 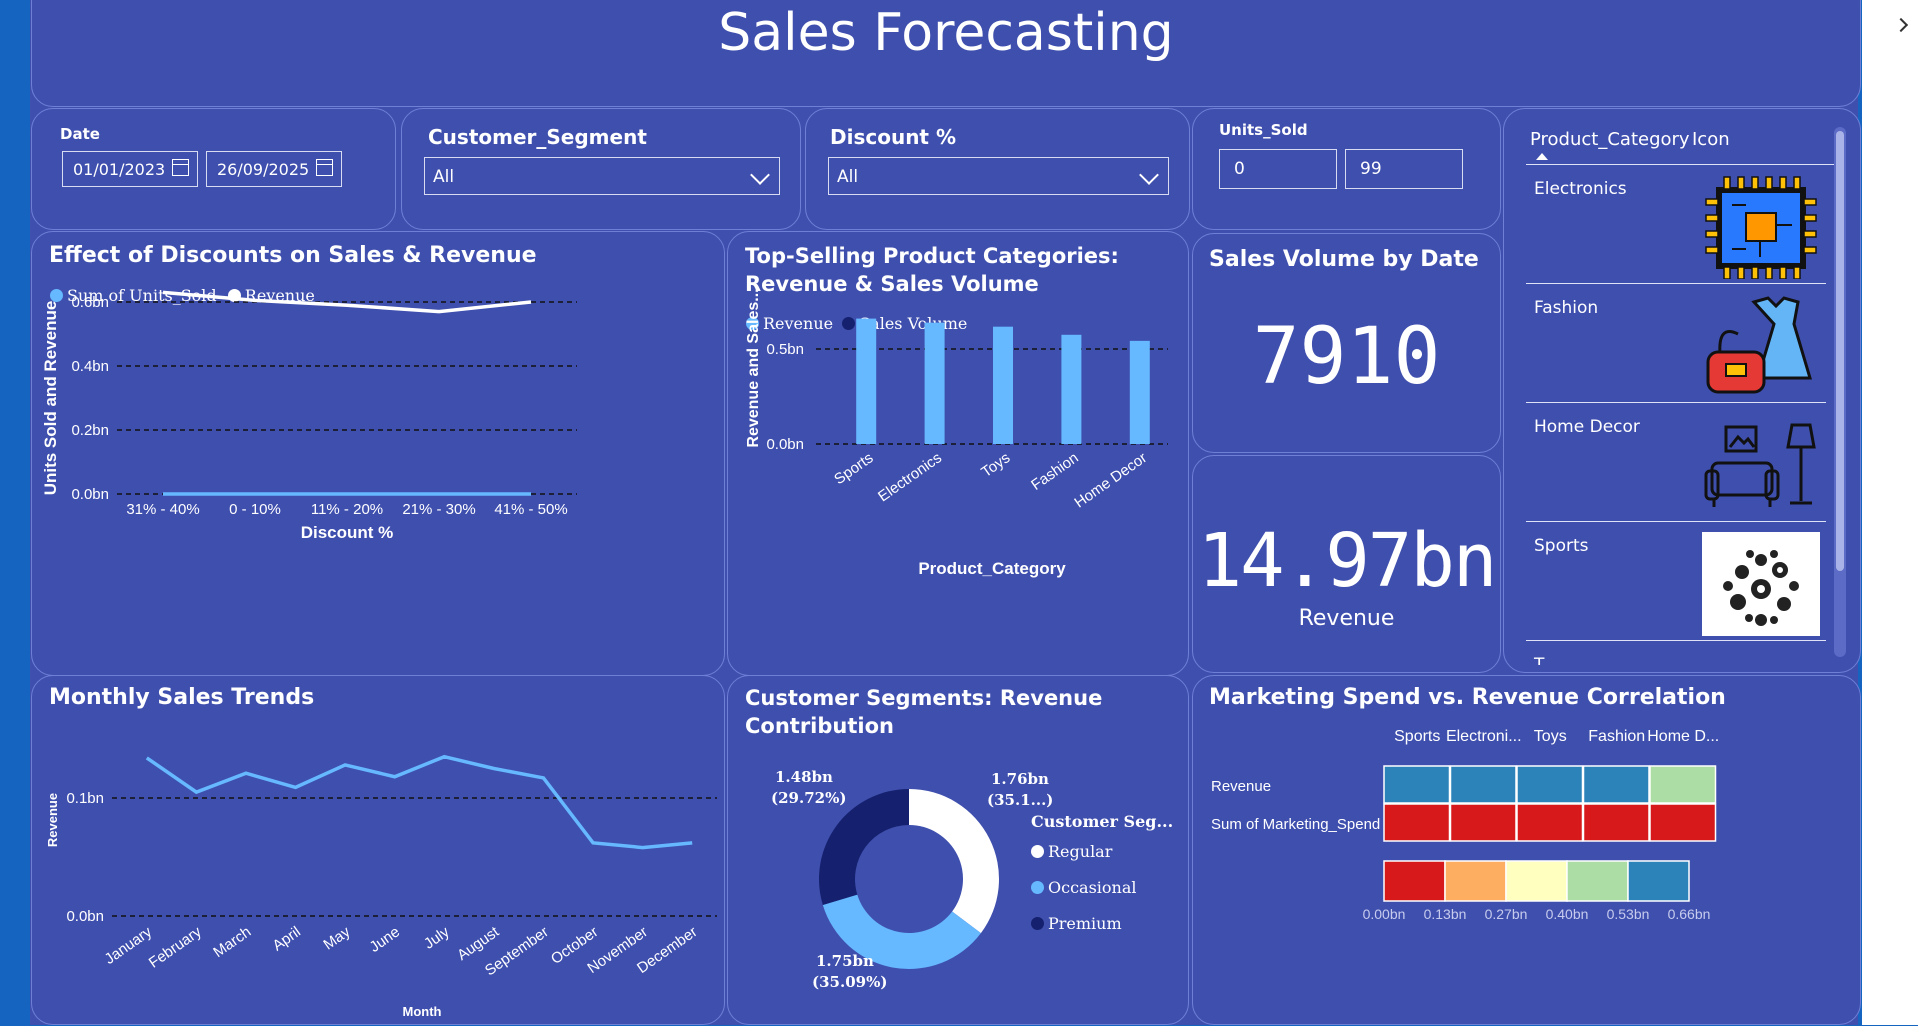 What do you see at coordinates (1404, 169) in the screenshot?
I see `units-sold-max-input: 99` at bounding box center [1404, 169].